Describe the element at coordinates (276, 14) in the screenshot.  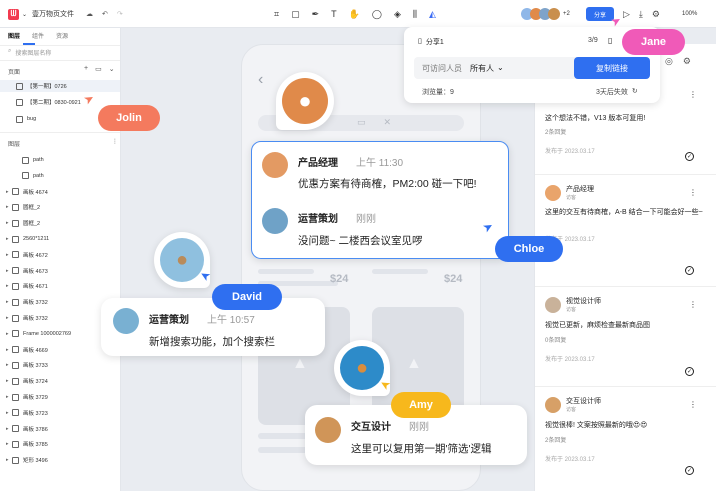
I see `frame-tool-icon: ⌗` at that location.